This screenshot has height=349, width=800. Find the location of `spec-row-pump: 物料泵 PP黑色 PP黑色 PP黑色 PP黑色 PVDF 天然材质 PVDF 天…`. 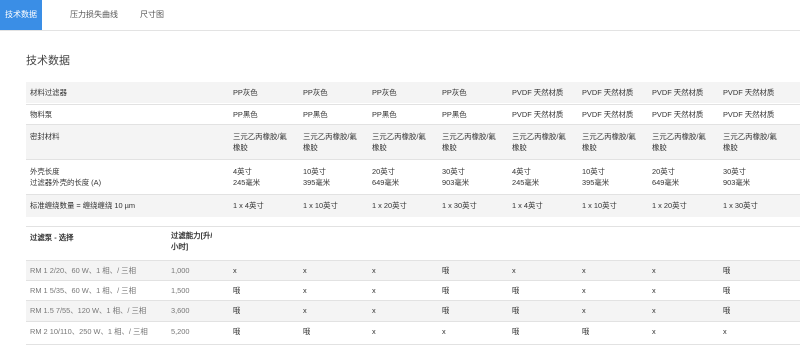

spec-row-pump: 物料泵 PP黑色 PP黑色 PP黑色 PP黑色 PVDF 天然材质 PVDF 天… is located at coordinates (413, 114).